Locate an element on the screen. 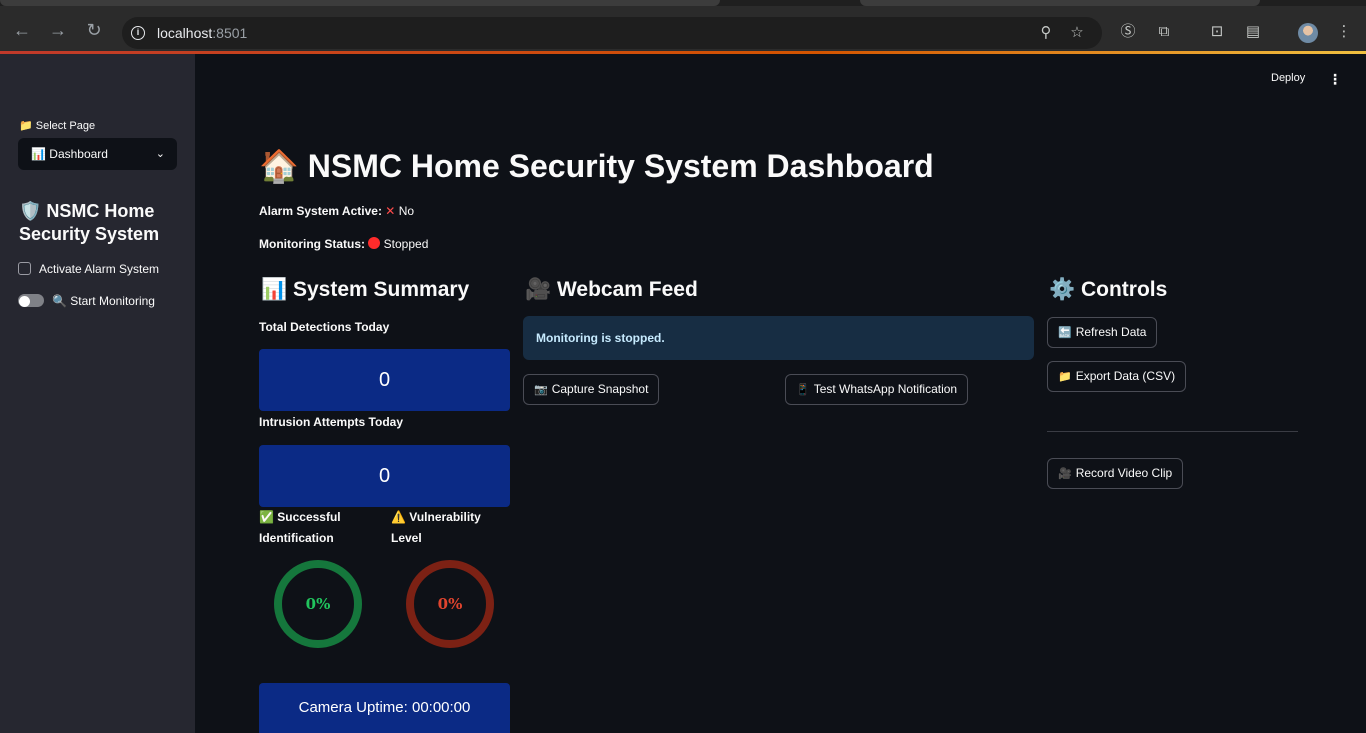  export-data-button: 📁 Export Data (CSV) is located at coordinates (1117, 376).